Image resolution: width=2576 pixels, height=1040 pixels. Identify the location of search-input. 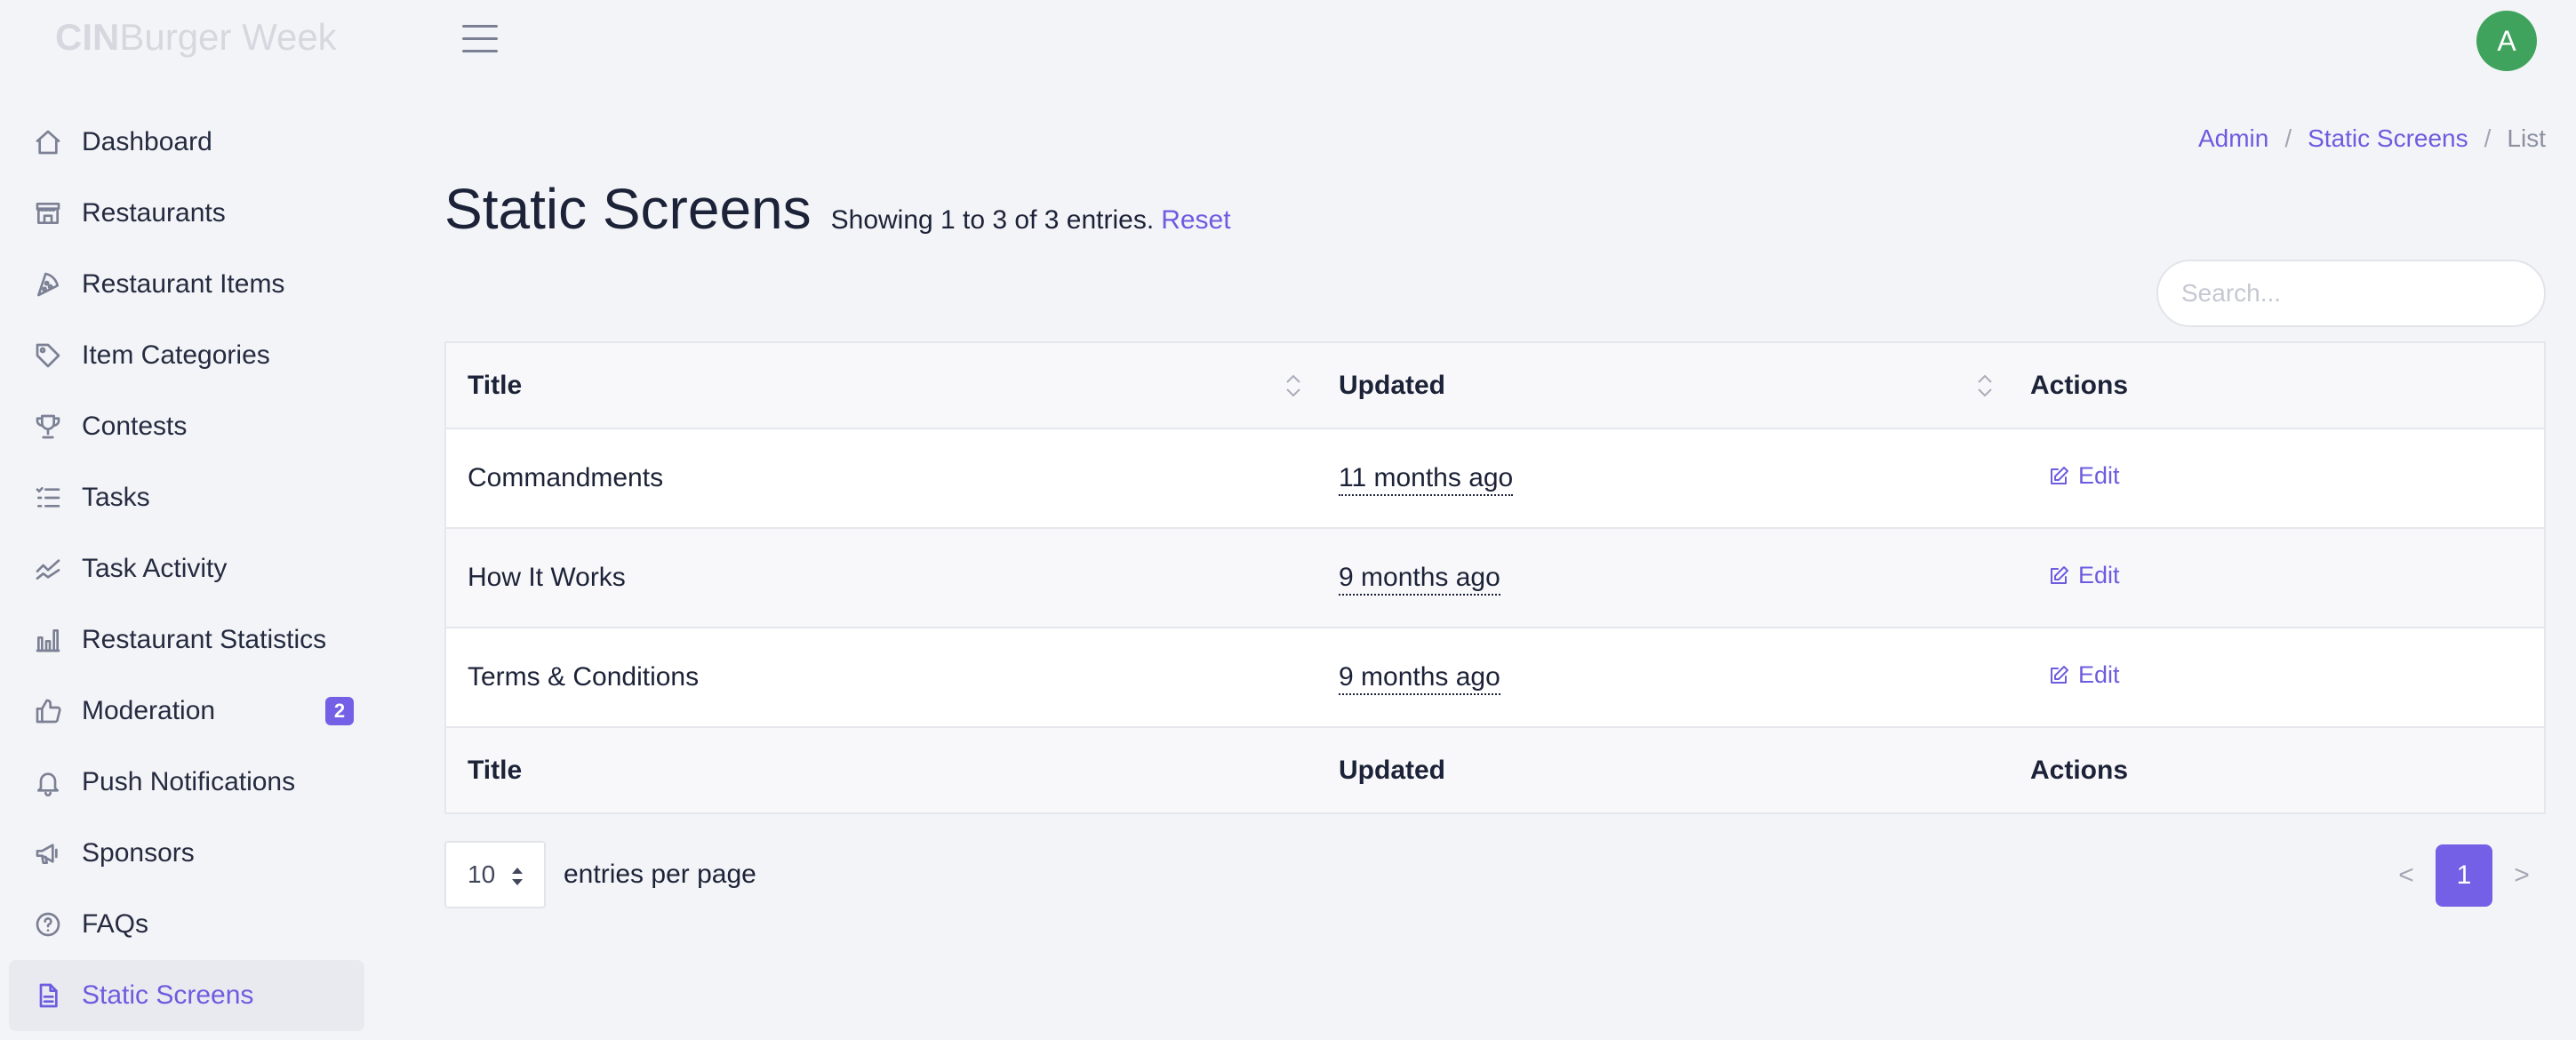
(2351, 293).